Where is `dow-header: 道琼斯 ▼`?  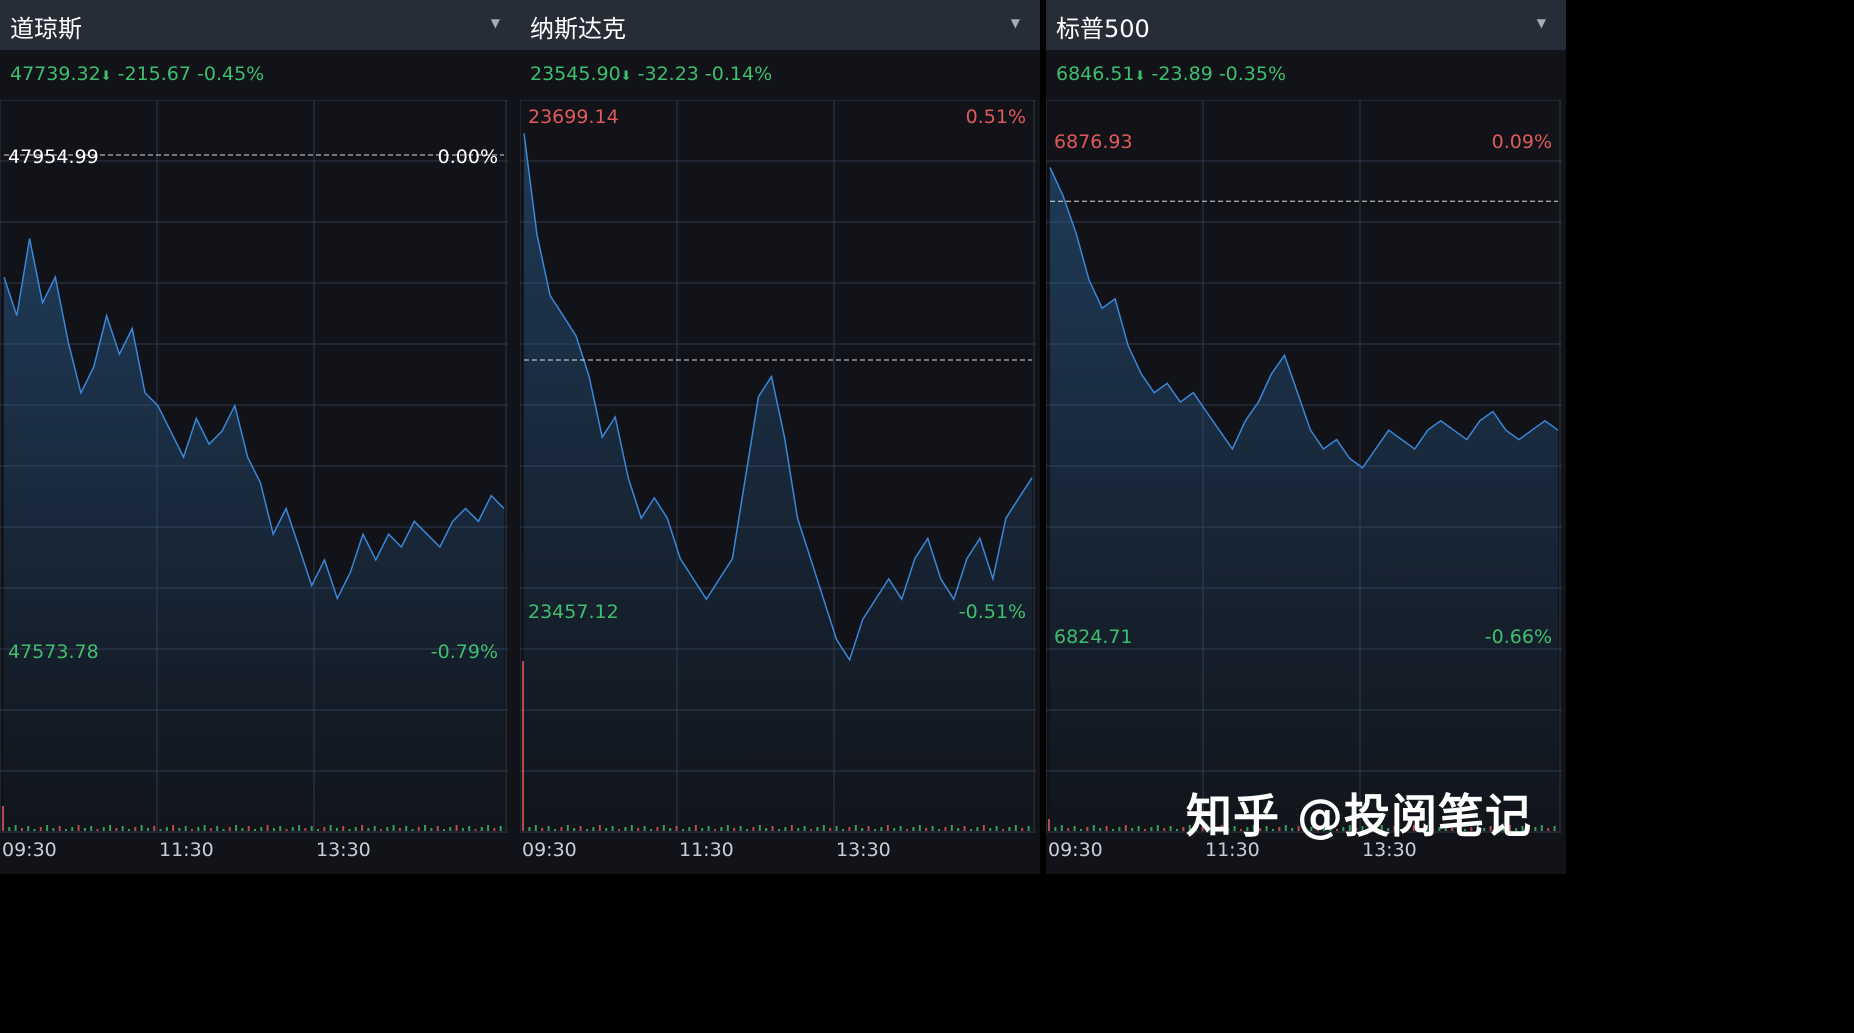 dow-header: 道琼斯 ▼ is located at coordinates (260, 25).